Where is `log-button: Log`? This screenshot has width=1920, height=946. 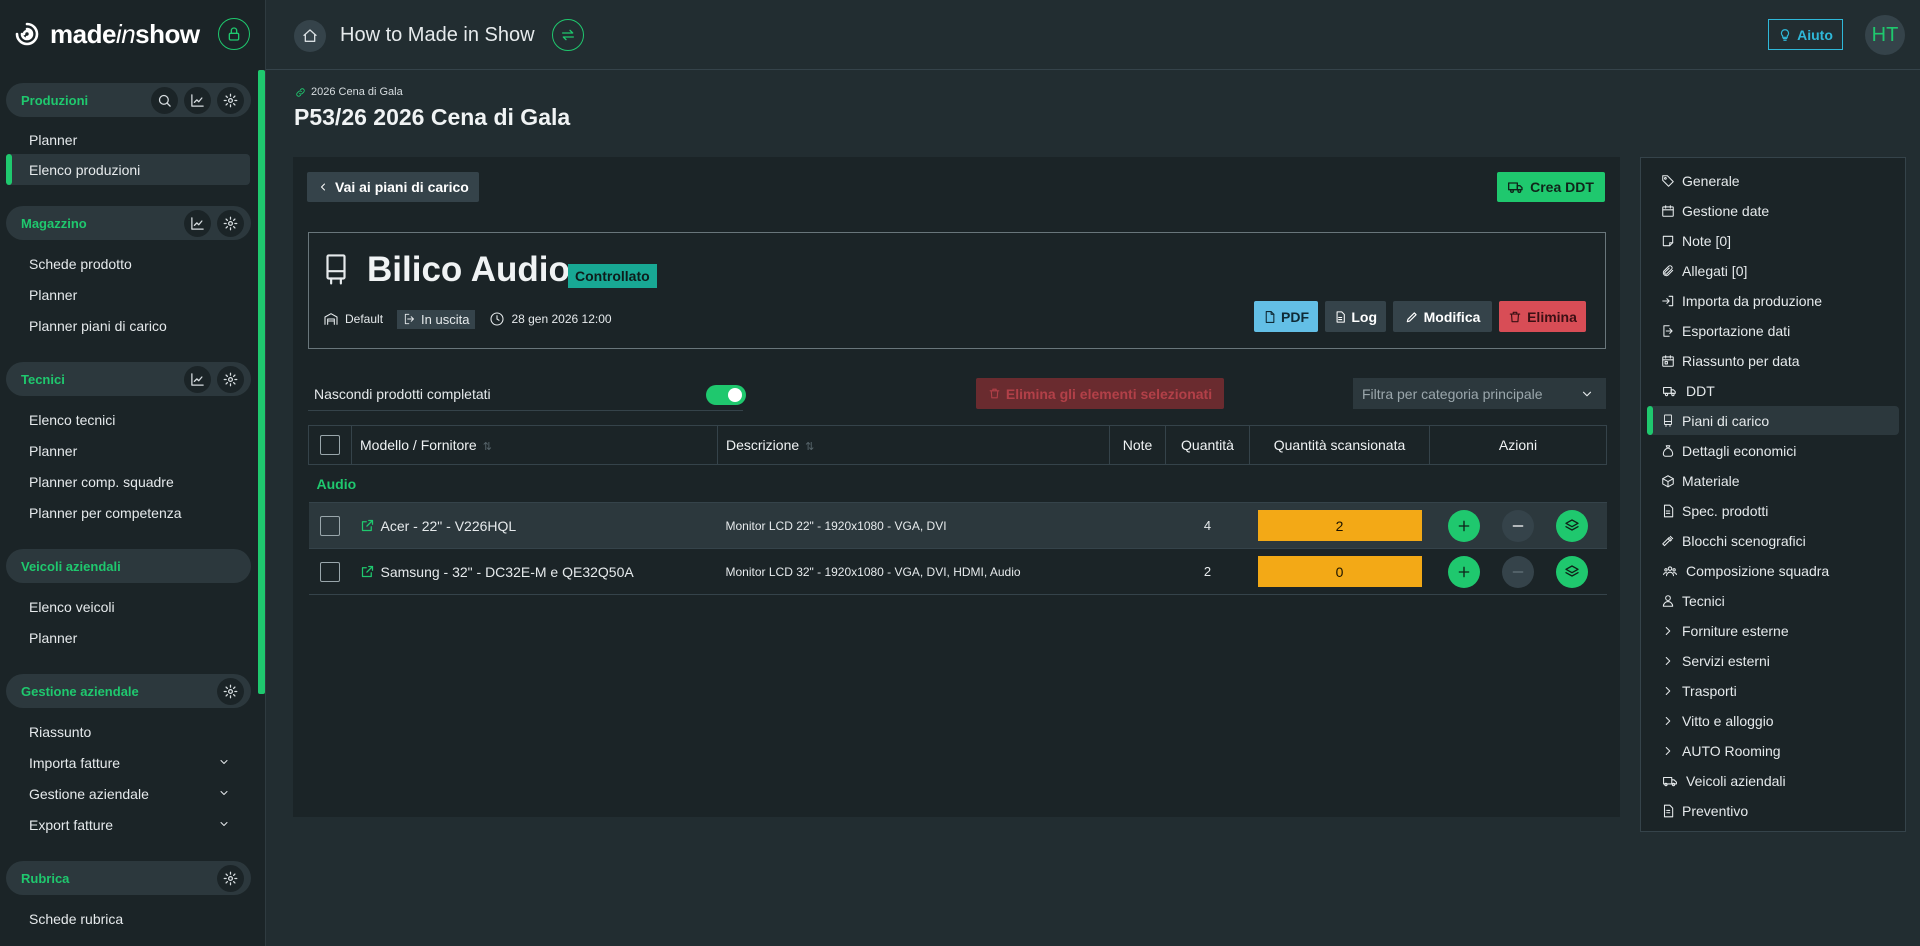 log-button: Log is located at coordinates (1355, 316).